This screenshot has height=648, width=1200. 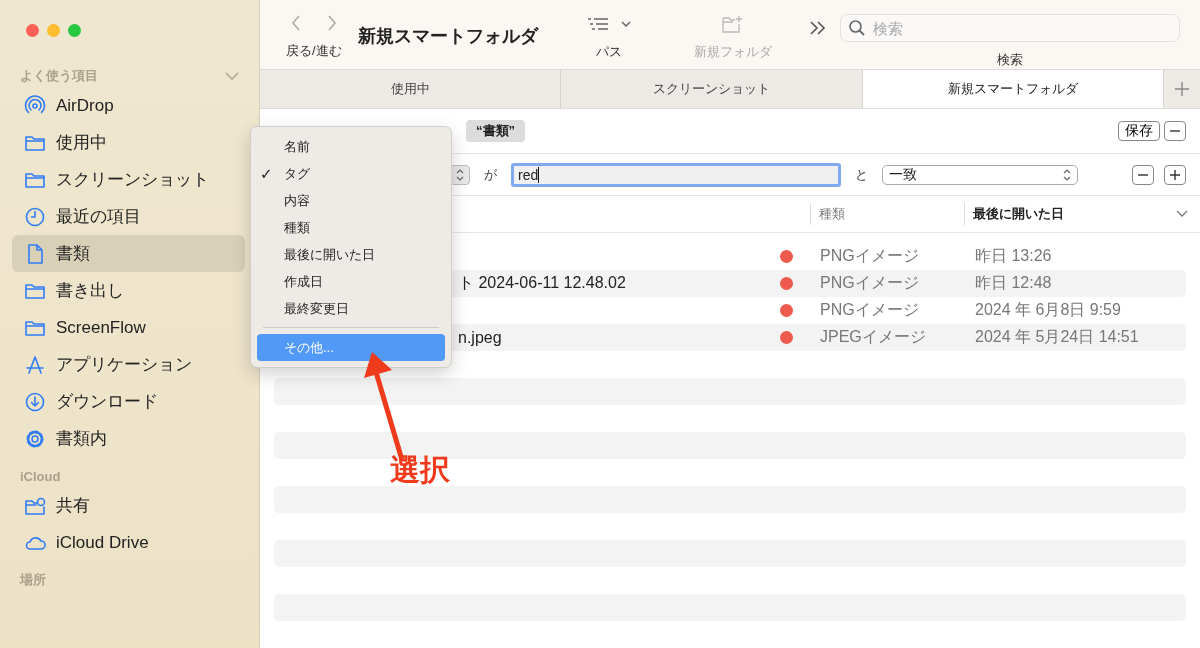 I want to click on menu-item: 名前, so click(x=351, y=146).